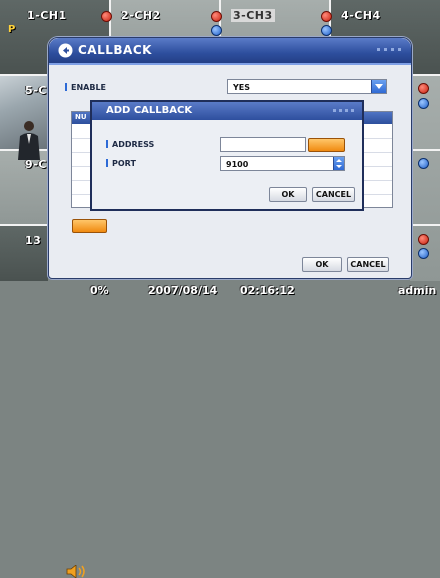 The width and height of the screenshot is (440, 578). I want to click on ok-button: OK, so click(322, 264).